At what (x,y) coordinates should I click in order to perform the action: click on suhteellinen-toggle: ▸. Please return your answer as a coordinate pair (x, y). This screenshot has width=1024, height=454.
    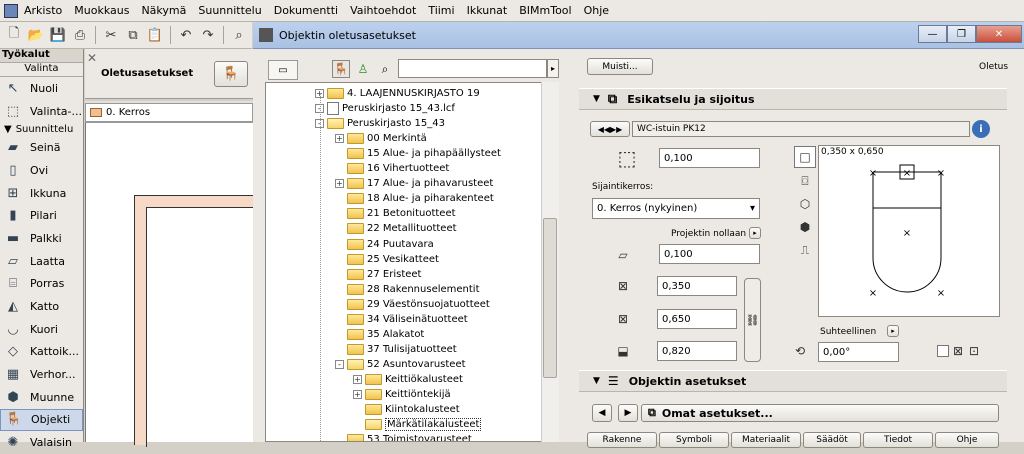
    Looking at the image, I should click on (893, 331).